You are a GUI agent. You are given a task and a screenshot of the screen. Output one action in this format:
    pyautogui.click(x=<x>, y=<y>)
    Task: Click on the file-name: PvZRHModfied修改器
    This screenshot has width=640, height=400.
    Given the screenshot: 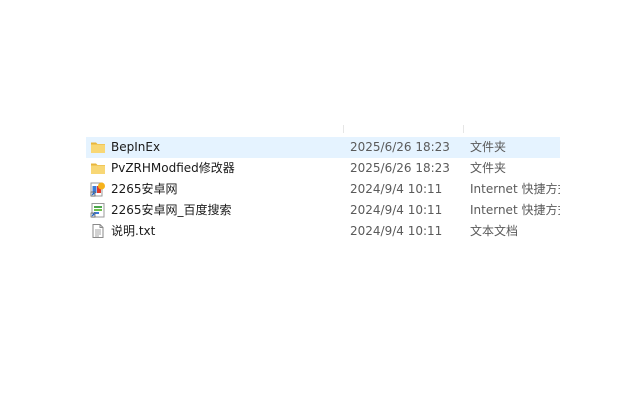 What is the action you would take?
    pyautogui.click(x=173, y=168)
    